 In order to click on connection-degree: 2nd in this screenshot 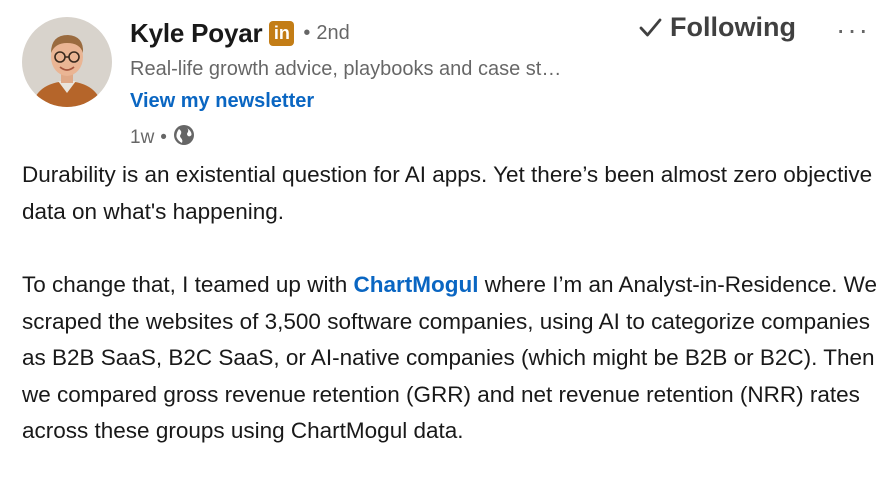, I will do `click(333, 32)`.